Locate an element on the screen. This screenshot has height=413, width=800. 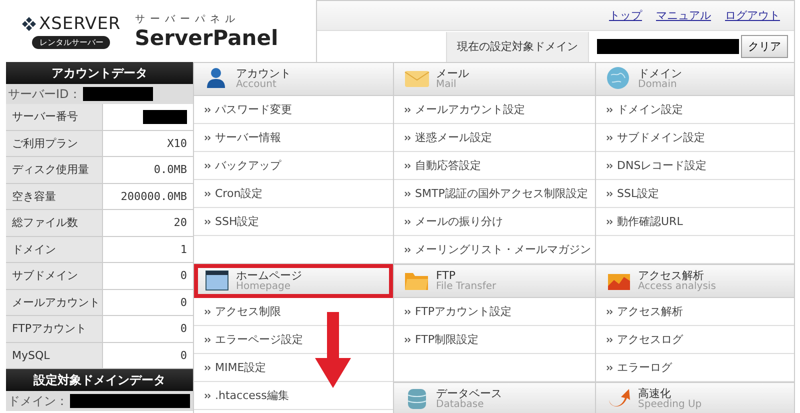
row-value: 1 is located at coordinates (183, 249).